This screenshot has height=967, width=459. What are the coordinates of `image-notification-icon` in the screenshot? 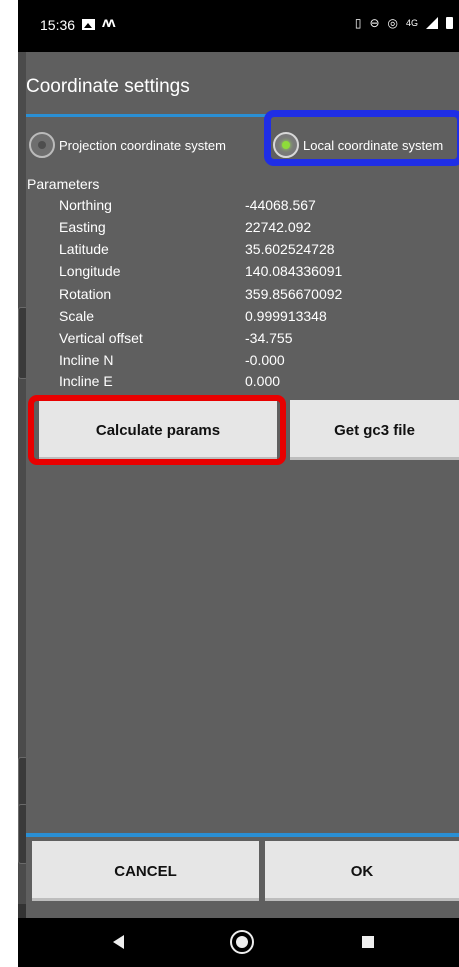 It's located at (88, 24).